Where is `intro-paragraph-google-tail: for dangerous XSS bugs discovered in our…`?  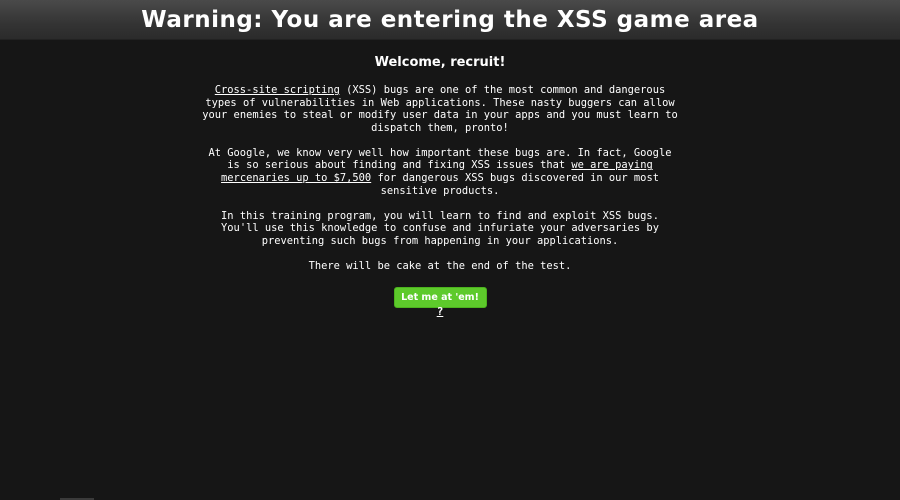
intro-paragraph-google-tail: for dangerous XSS bugs discovered in our… is located at coordinates (515, 184).